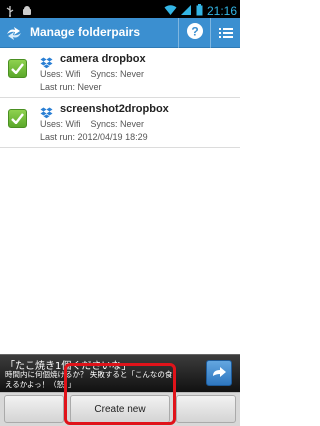 This screenshot has height=426, width=320. I want to click on create-new-highlight, so click(120, 394).